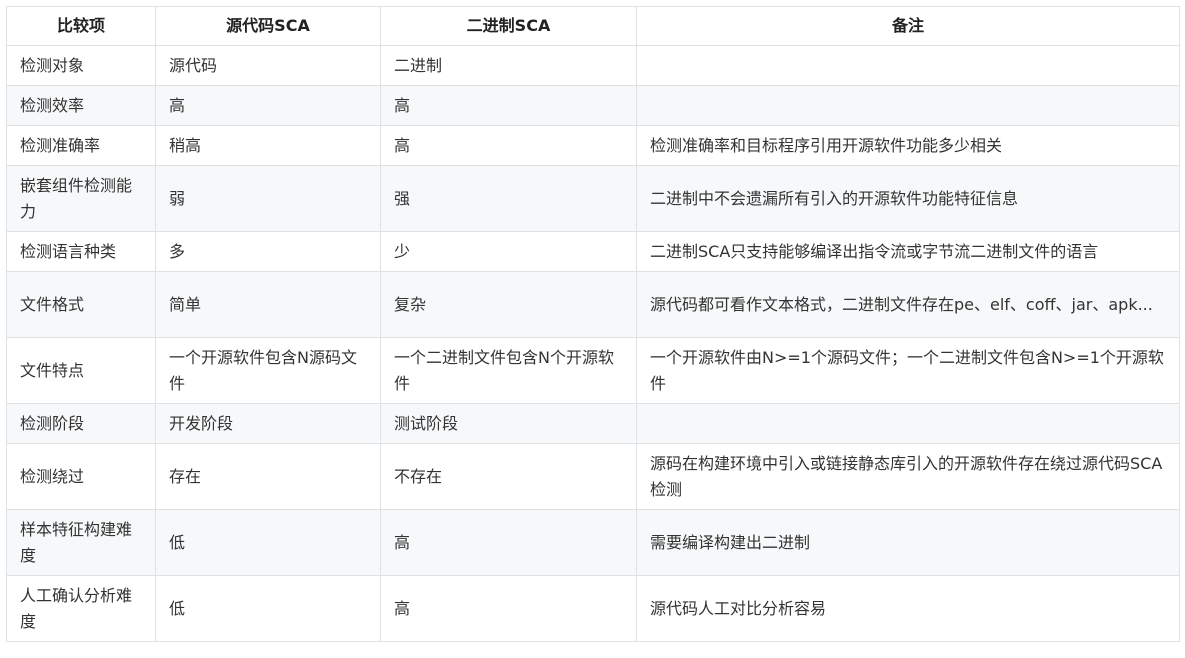  Describe the element at coordinates (508, 198) in the screenshot. I see `cell-binary-sca: 强` at that location.